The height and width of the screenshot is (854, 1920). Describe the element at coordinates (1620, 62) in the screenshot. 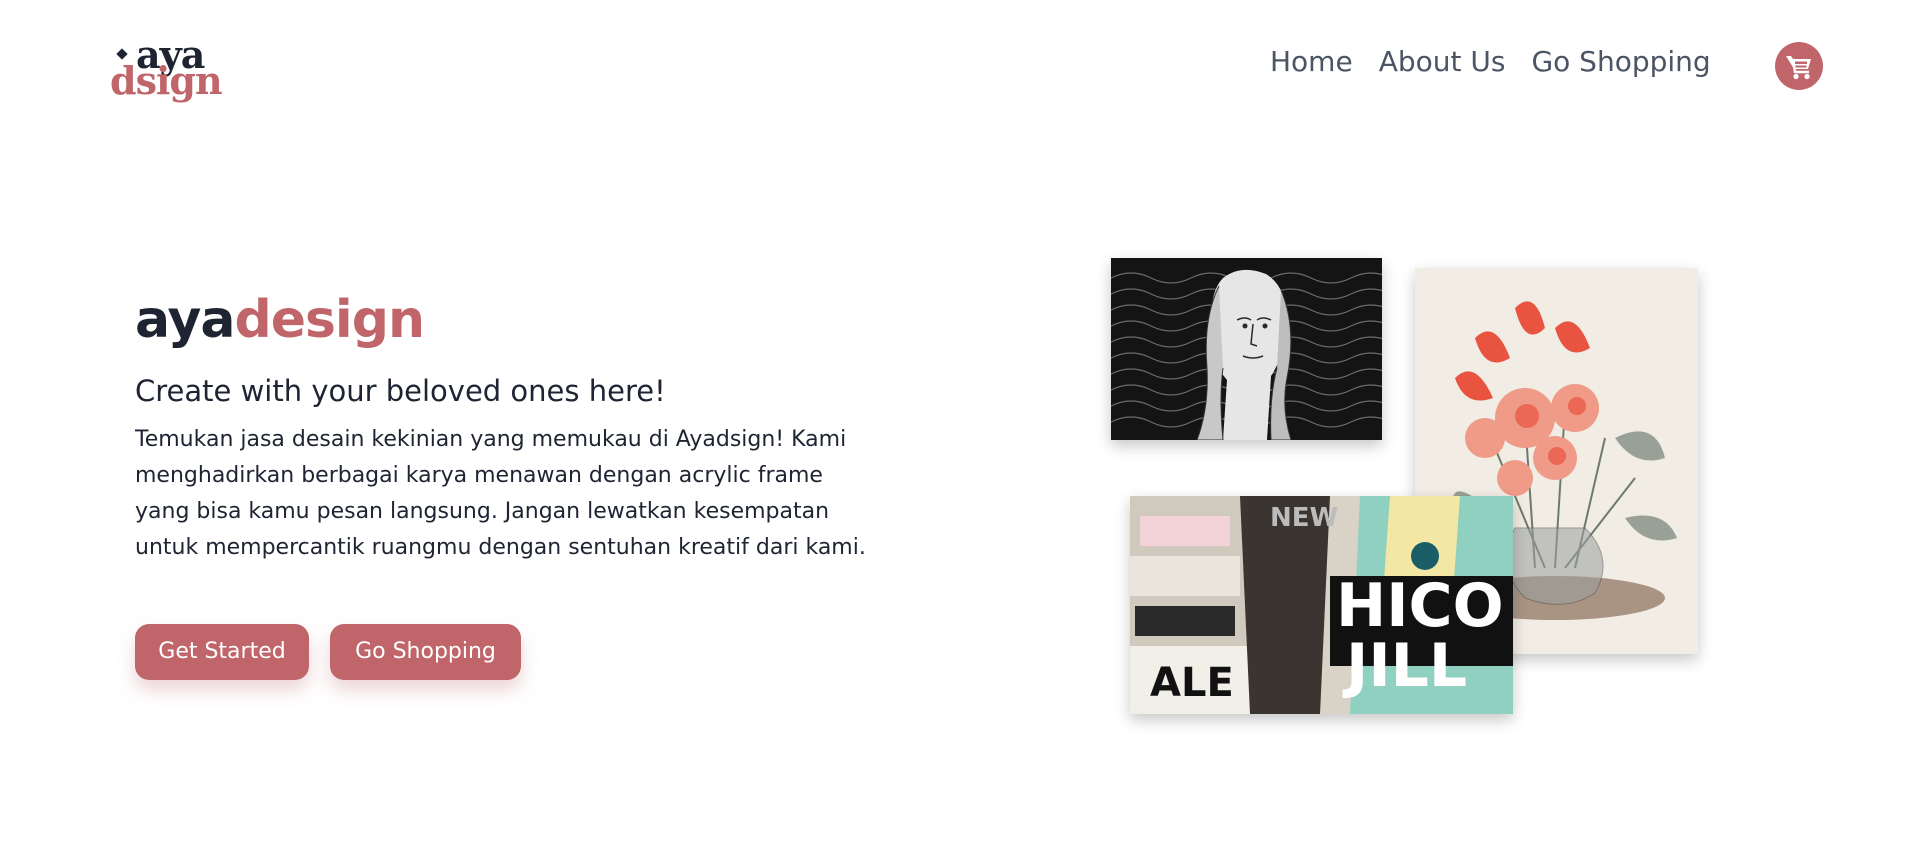

I see `nav-link-go-shopping: Go Shopping` at that location.